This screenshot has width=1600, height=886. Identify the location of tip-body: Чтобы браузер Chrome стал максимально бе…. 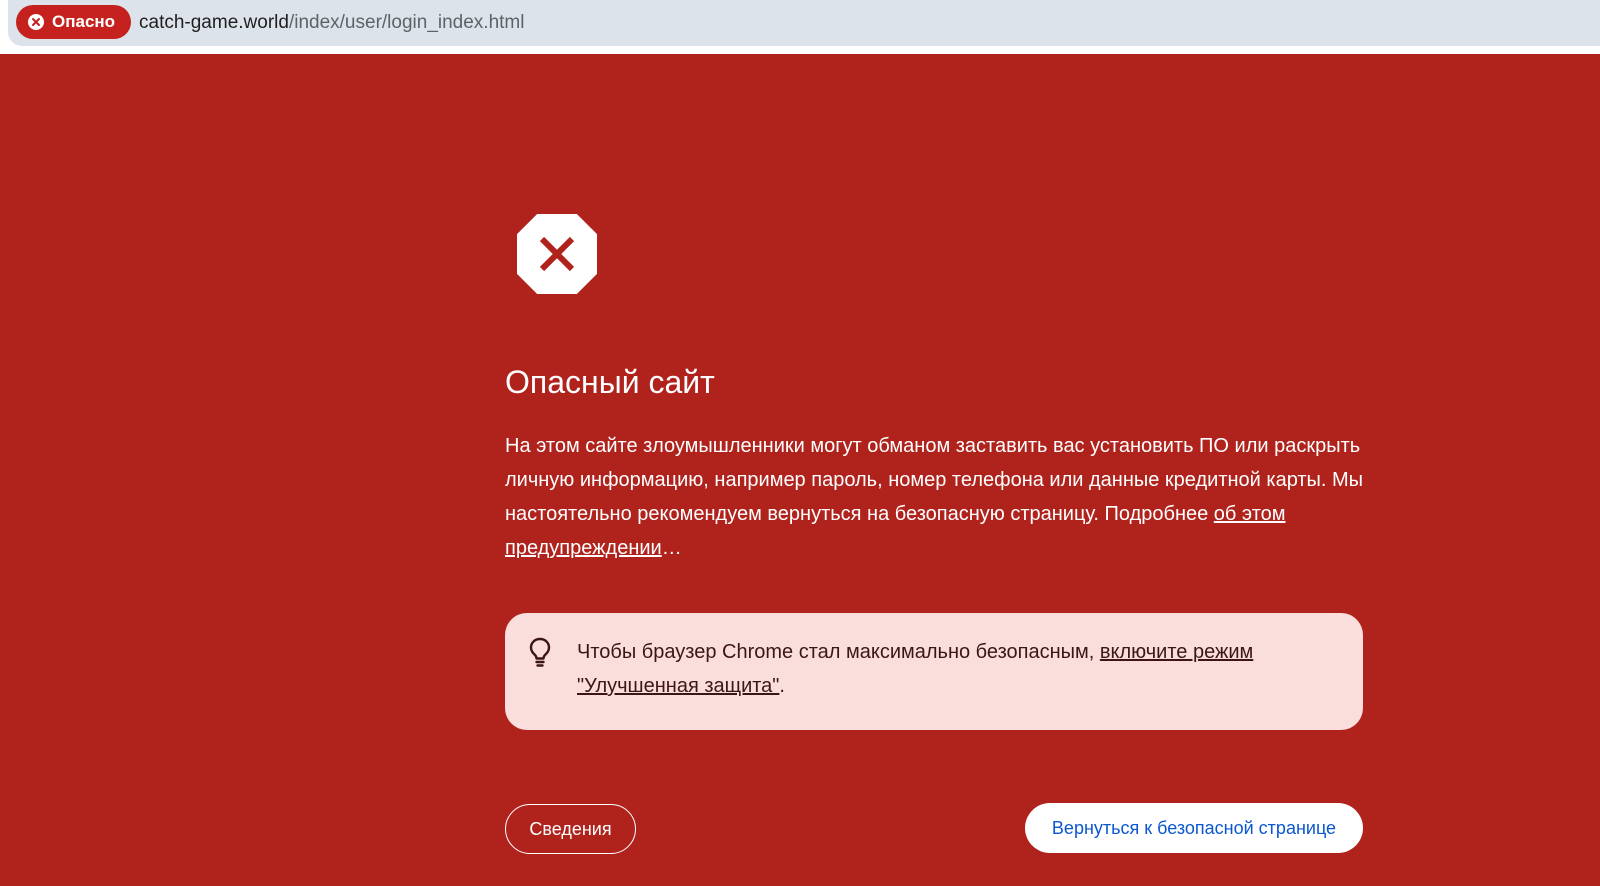
(838, 652).